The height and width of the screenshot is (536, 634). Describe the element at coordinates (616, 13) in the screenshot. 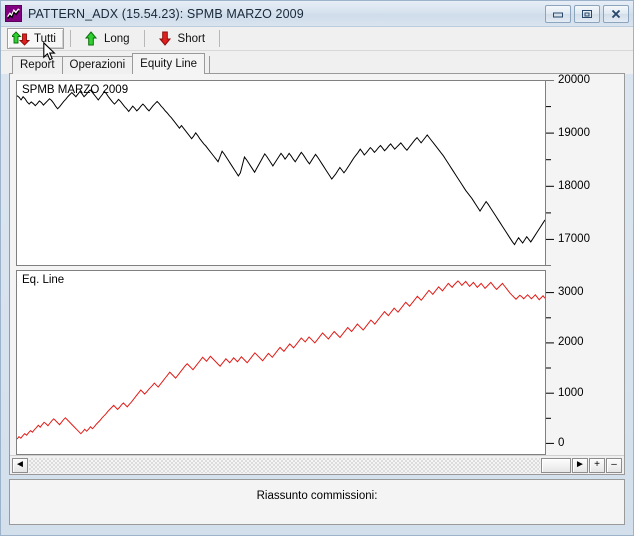

I see `close-icon` at that location.